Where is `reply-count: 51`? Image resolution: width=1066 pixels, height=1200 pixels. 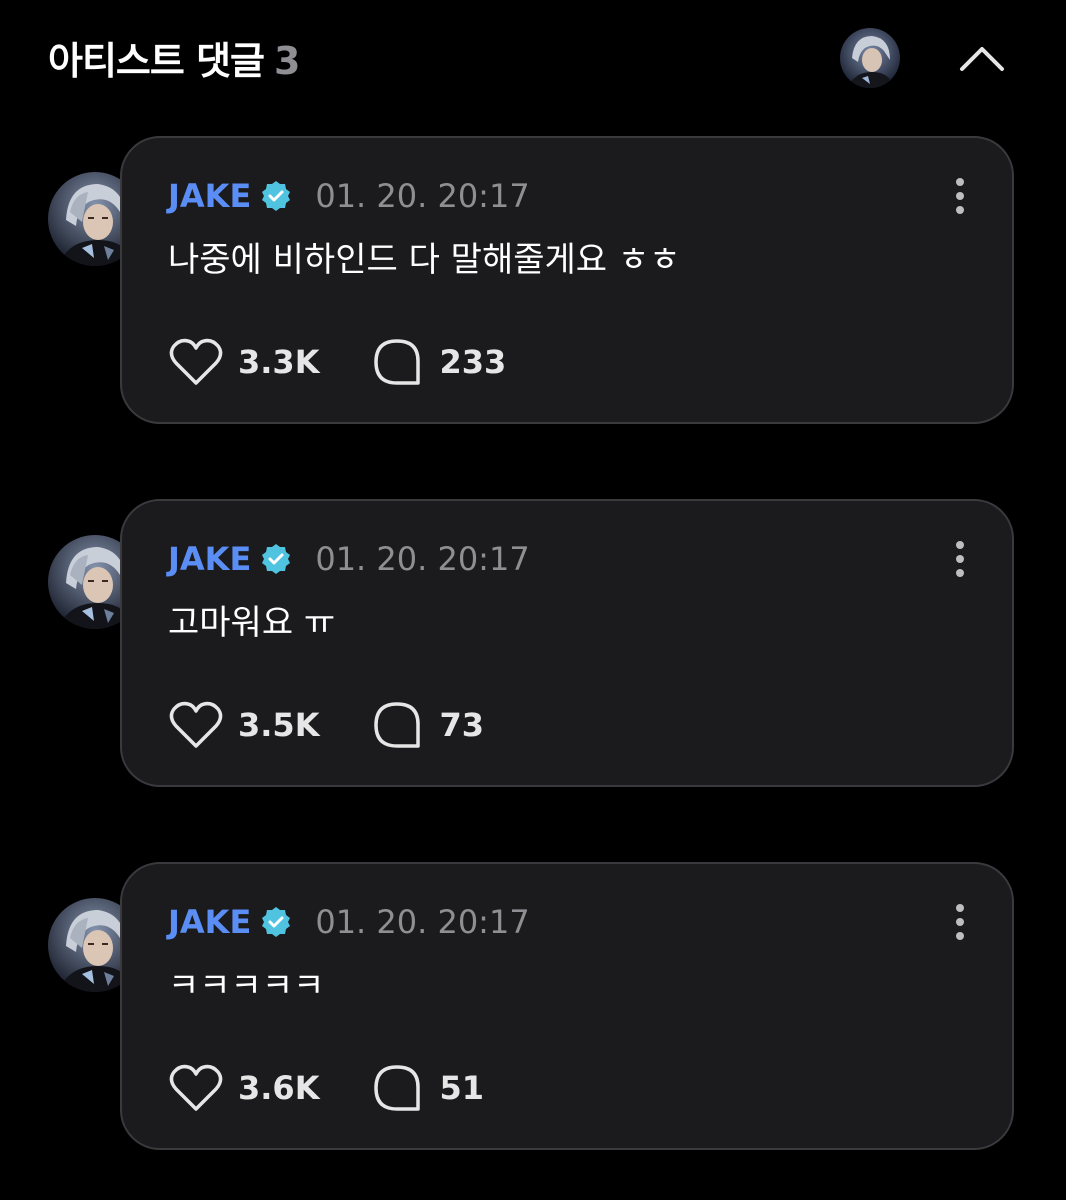
reply-count: 51 is located at coordinates (462, 1088).